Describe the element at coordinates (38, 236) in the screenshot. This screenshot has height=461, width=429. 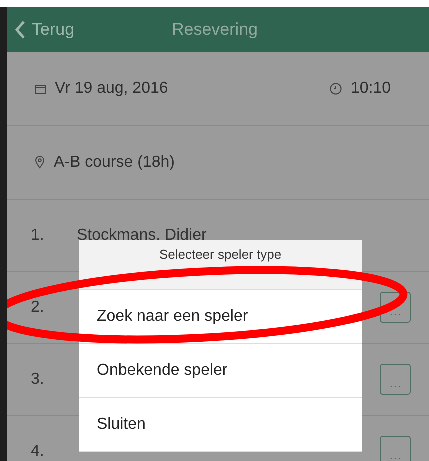
I see `player-number: 1.` at that location.